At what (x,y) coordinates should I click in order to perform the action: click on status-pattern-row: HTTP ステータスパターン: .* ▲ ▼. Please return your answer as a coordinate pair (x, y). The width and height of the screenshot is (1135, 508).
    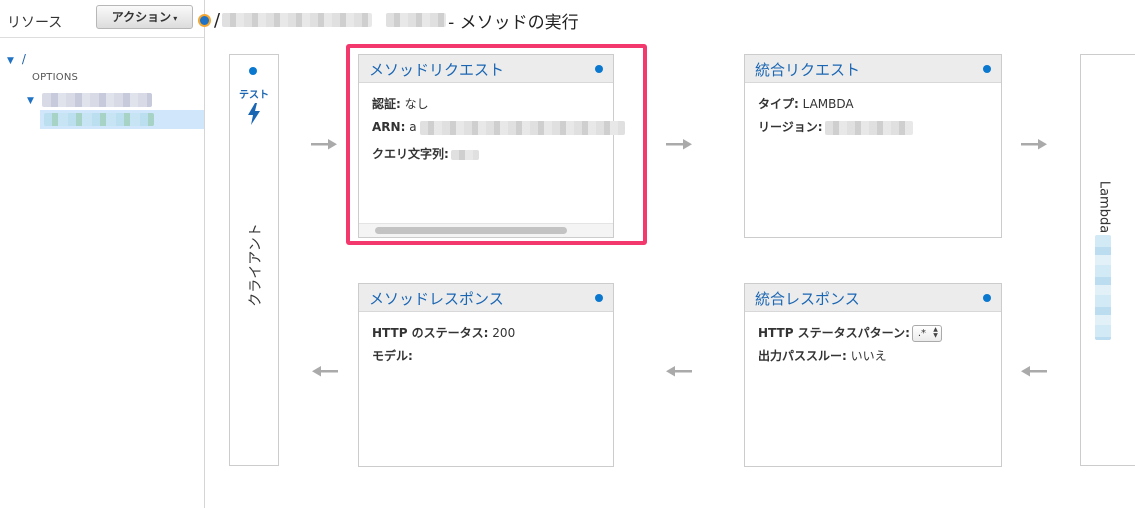
    Looking at the image, I should click on (875, 333).